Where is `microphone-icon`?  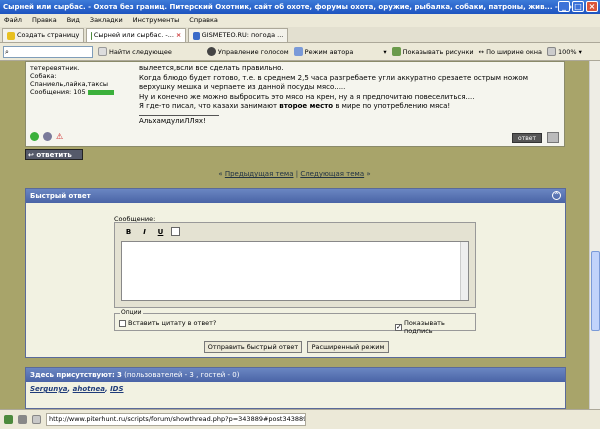
microphone-icon is located at coordinates (211, 51).